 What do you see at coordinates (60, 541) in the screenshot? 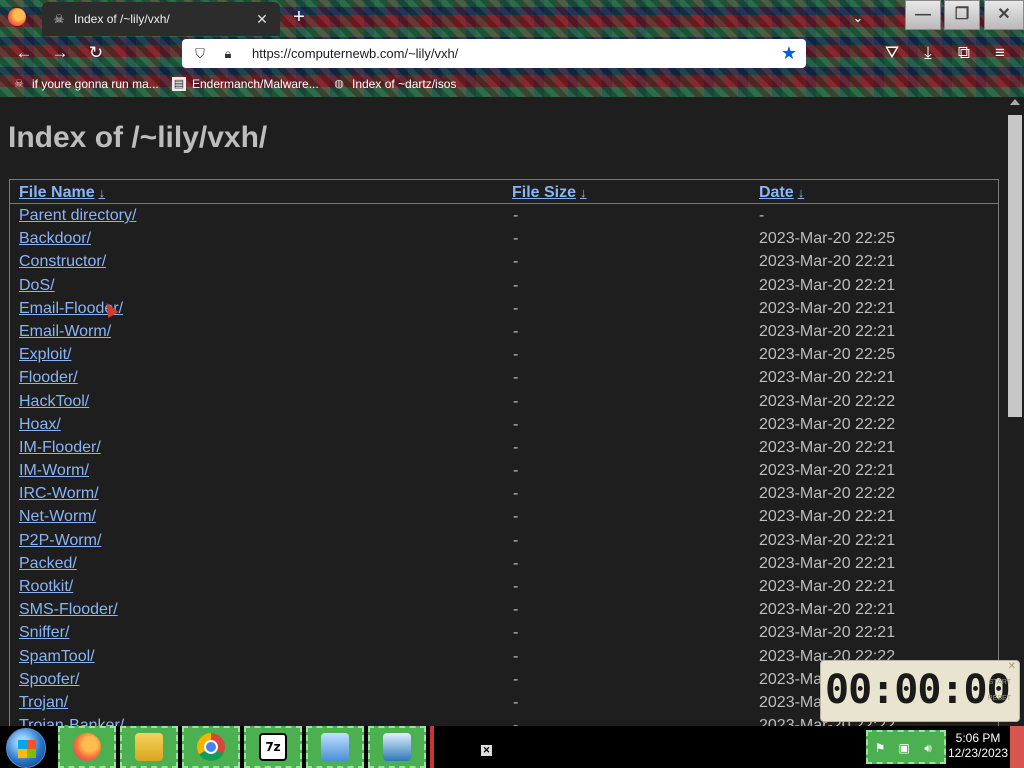
I see `directory-link: P2P-Worm/` at bounding box center [60, 541].